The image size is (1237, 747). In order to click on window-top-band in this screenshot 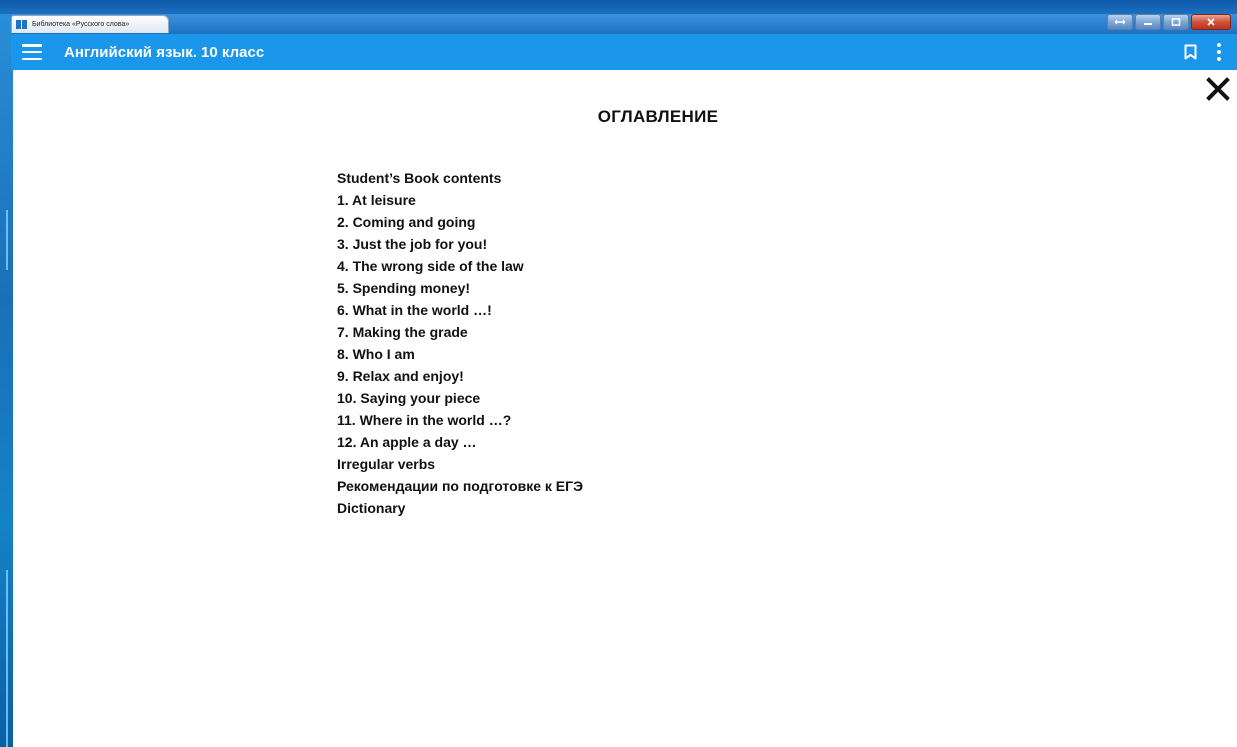, I will do `click(618, 7)`.